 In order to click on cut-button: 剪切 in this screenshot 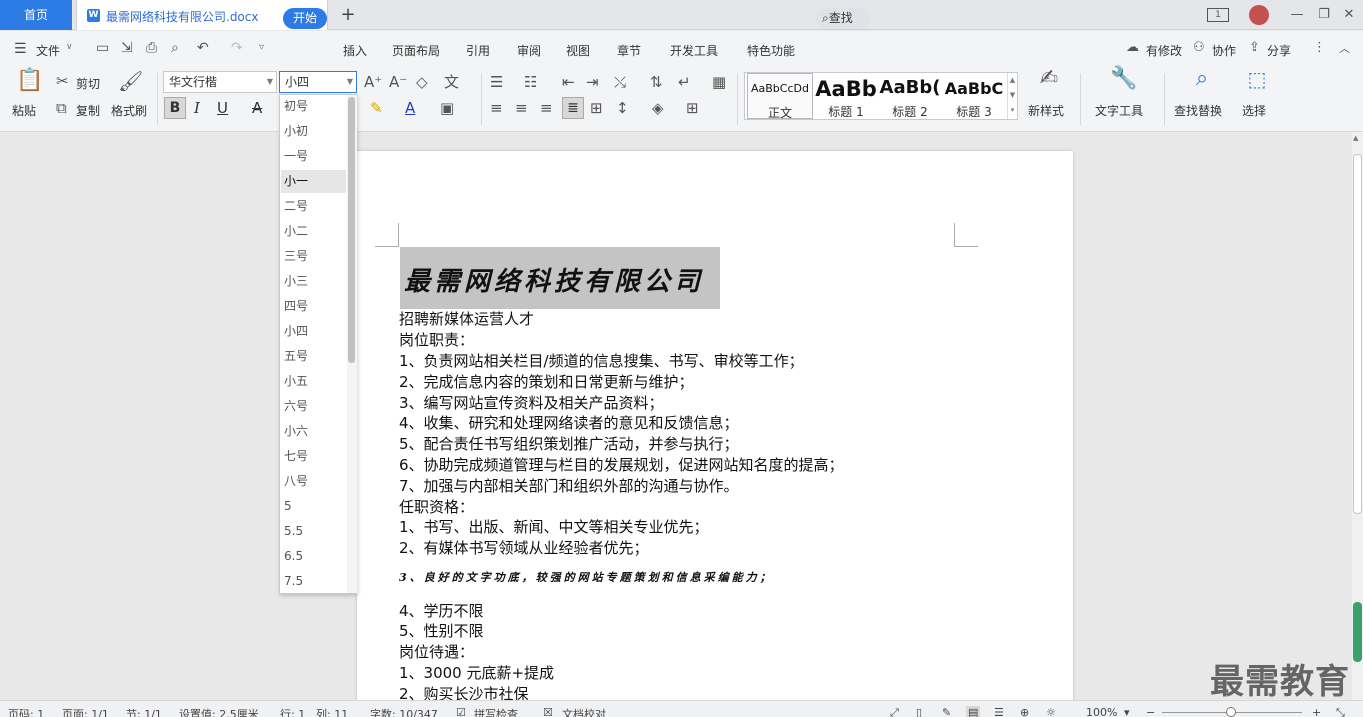, I will do `click(88, 83)`.